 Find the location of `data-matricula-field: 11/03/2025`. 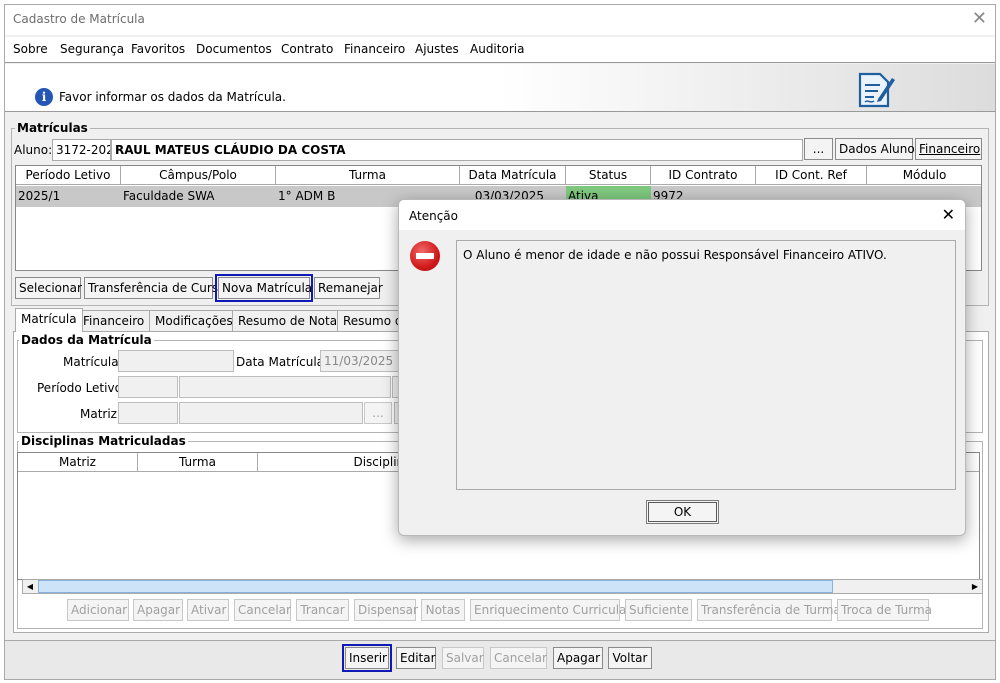

data-matricula-field: 11/03/2025 is located at coordinates (360, 361).